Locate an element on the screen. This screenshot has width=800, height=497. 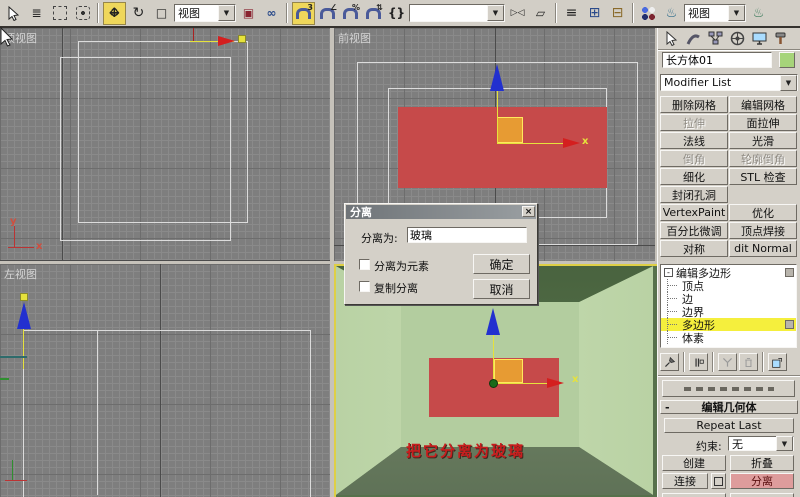
edit-mesh-button: 编辑网格 is located at coordinates (763, 104).